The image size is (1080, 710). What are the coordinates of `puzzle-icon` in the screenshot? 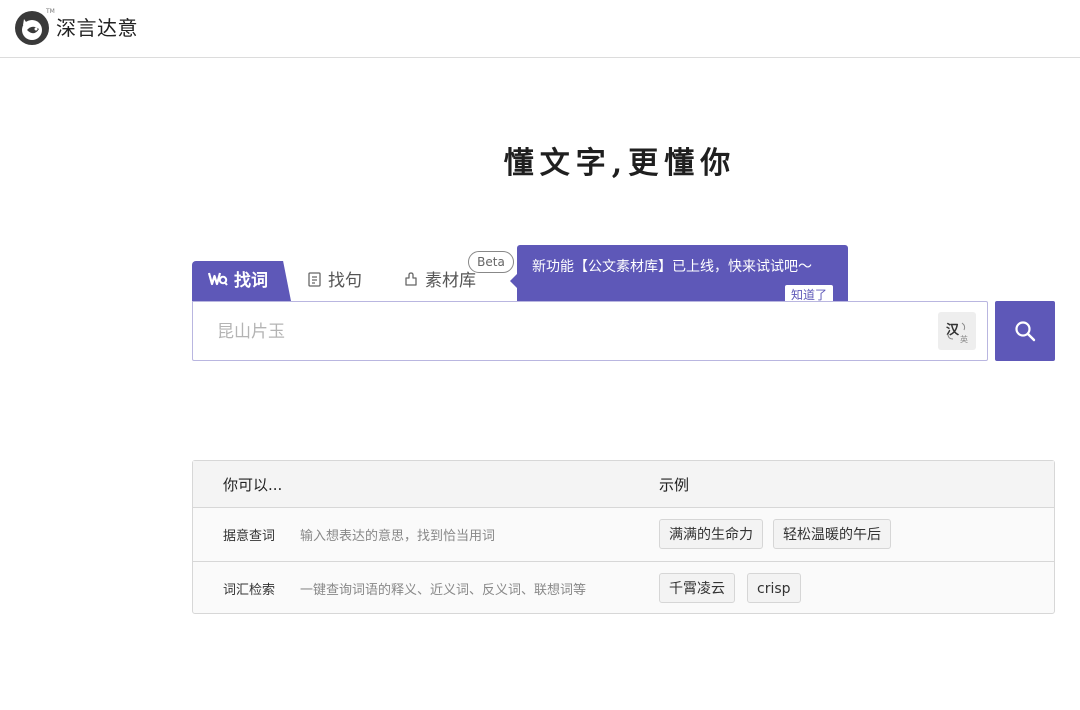 It's located at (411, 278).